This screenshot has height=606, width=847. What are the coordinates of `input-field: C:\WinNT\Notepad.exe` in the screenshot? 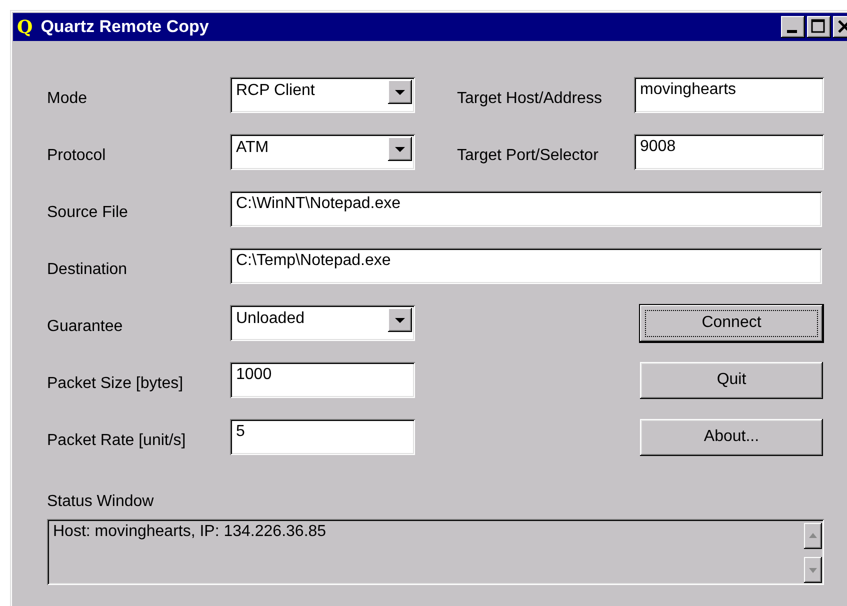 It's located at (526, 209).